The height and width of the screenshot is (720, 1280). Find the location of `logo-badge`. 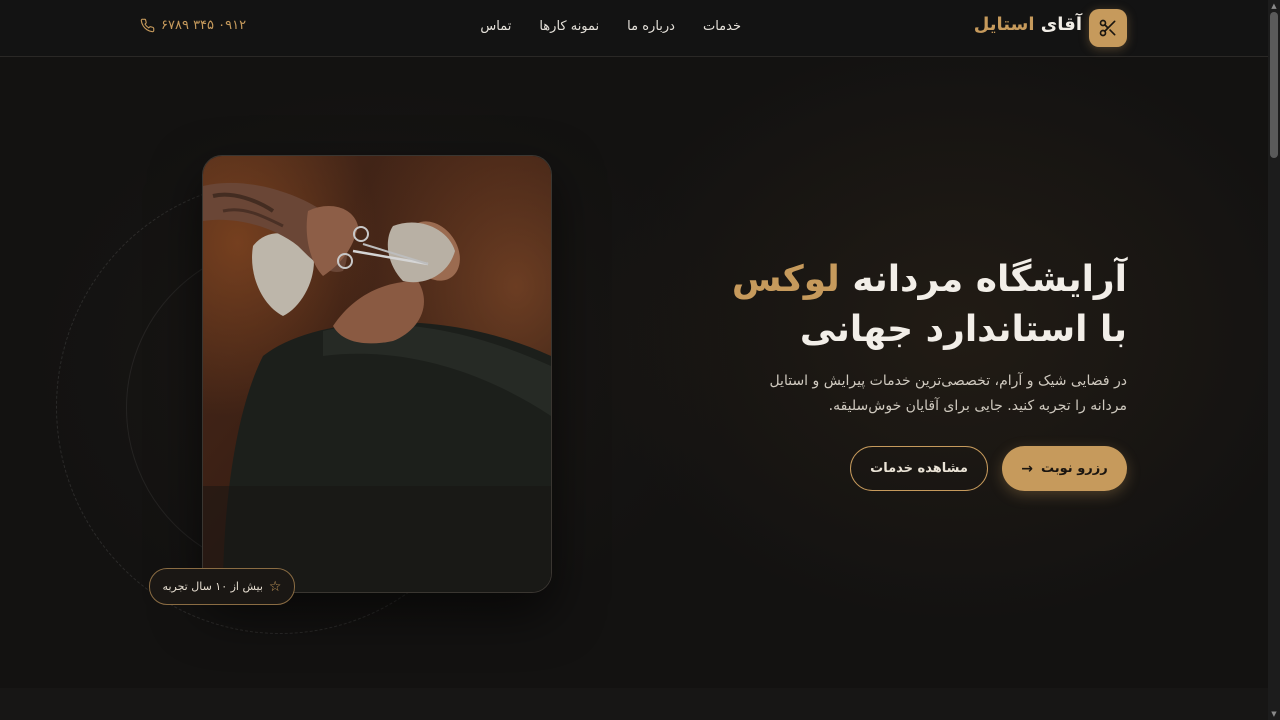

logo-badge is located at coordinates (1108, 28).